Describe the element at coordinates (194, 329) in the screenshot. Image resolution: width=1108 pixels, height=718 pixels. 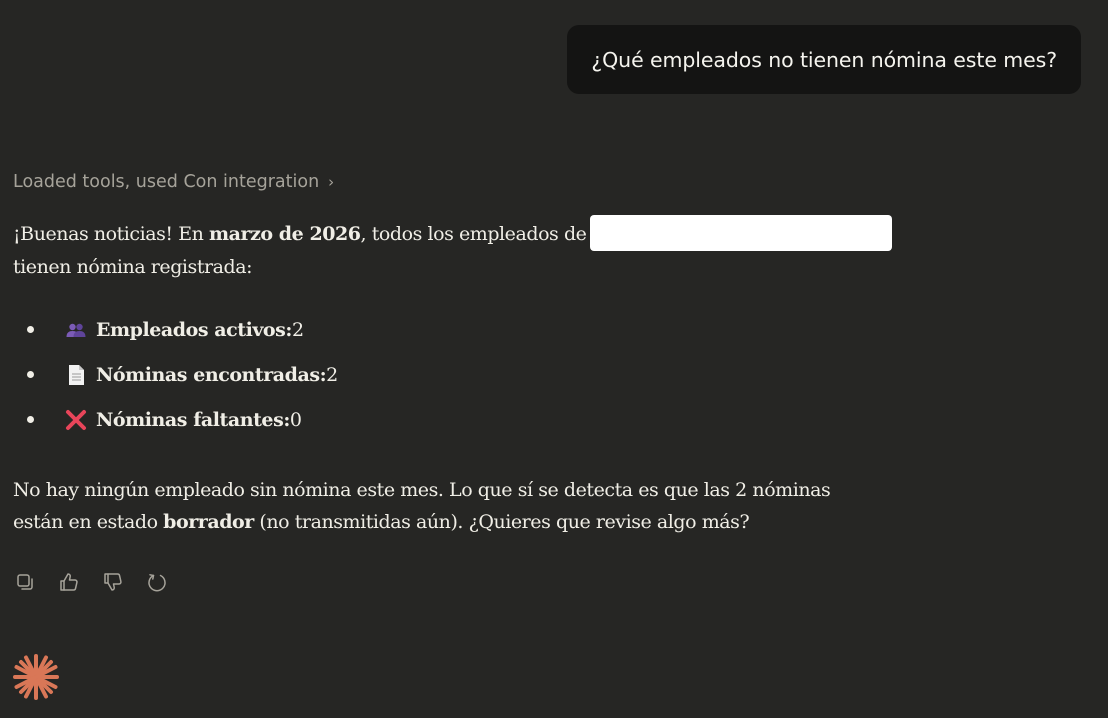
I see `list-item-label: Empleados activos:` at that location.